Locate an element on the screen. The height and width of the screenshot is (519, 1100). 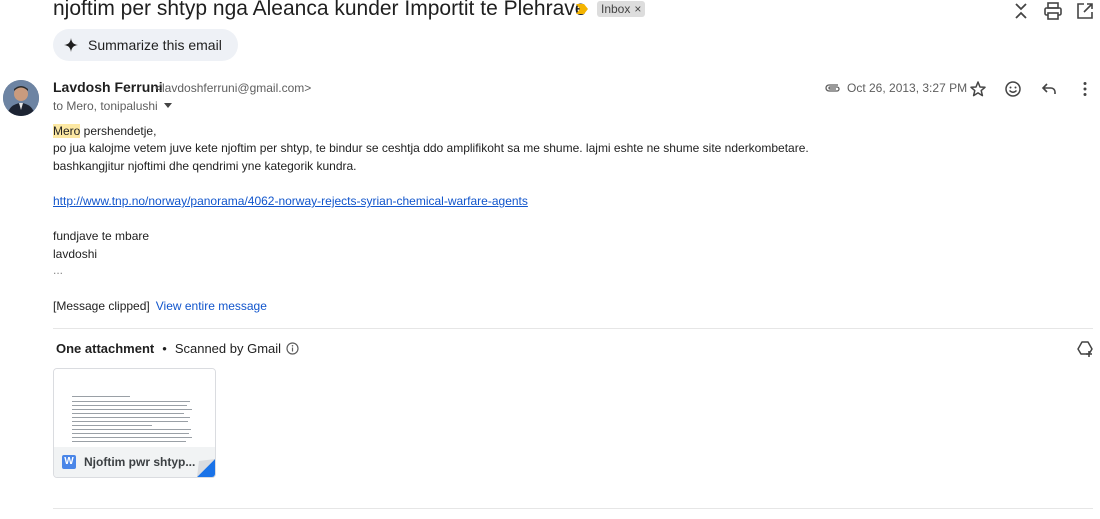
scan-status: Scanned by Gmail is located at coordinates (228, 348).